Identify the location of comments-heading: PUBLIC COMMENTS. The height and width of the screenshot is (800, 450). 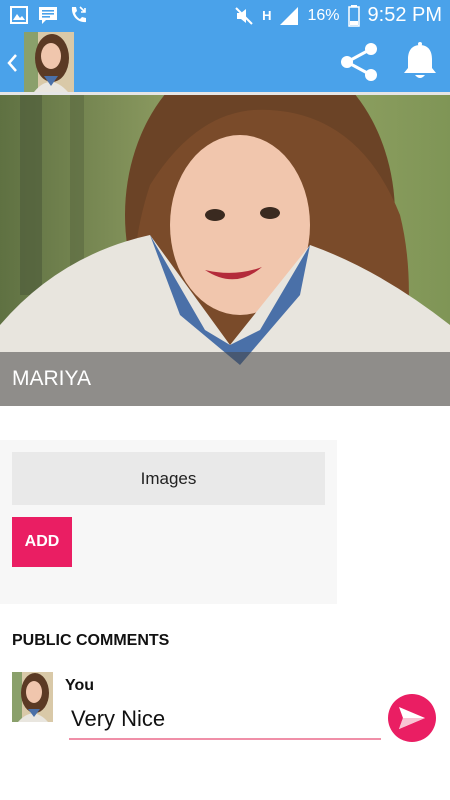
(91, 640).